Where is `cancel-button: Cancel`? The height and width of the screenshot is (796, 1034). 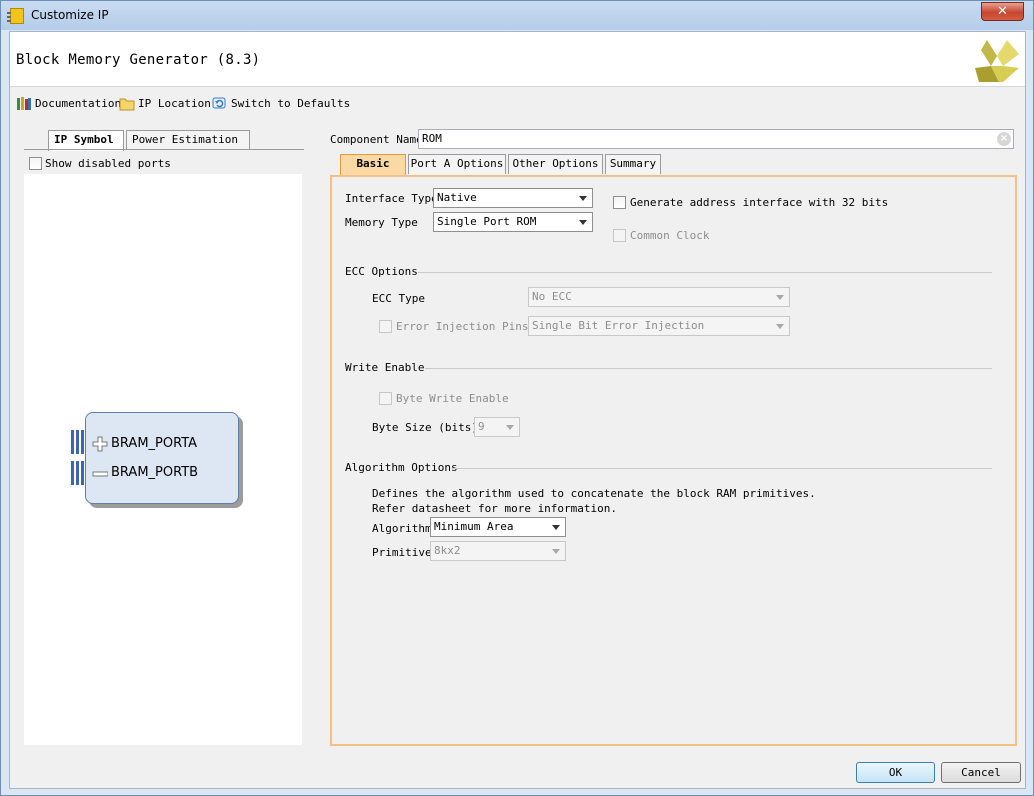
cancel-button: Cancel is located at coordinates (981, 772).